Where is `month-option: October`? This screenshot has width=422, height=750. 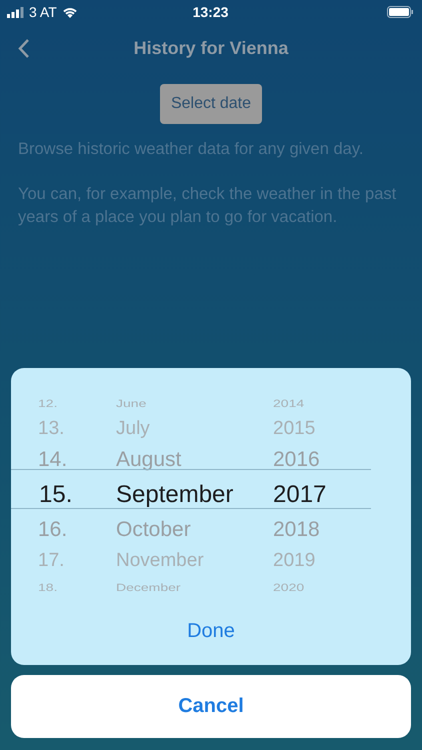 month-option: October is located at coordinates (194, 530).